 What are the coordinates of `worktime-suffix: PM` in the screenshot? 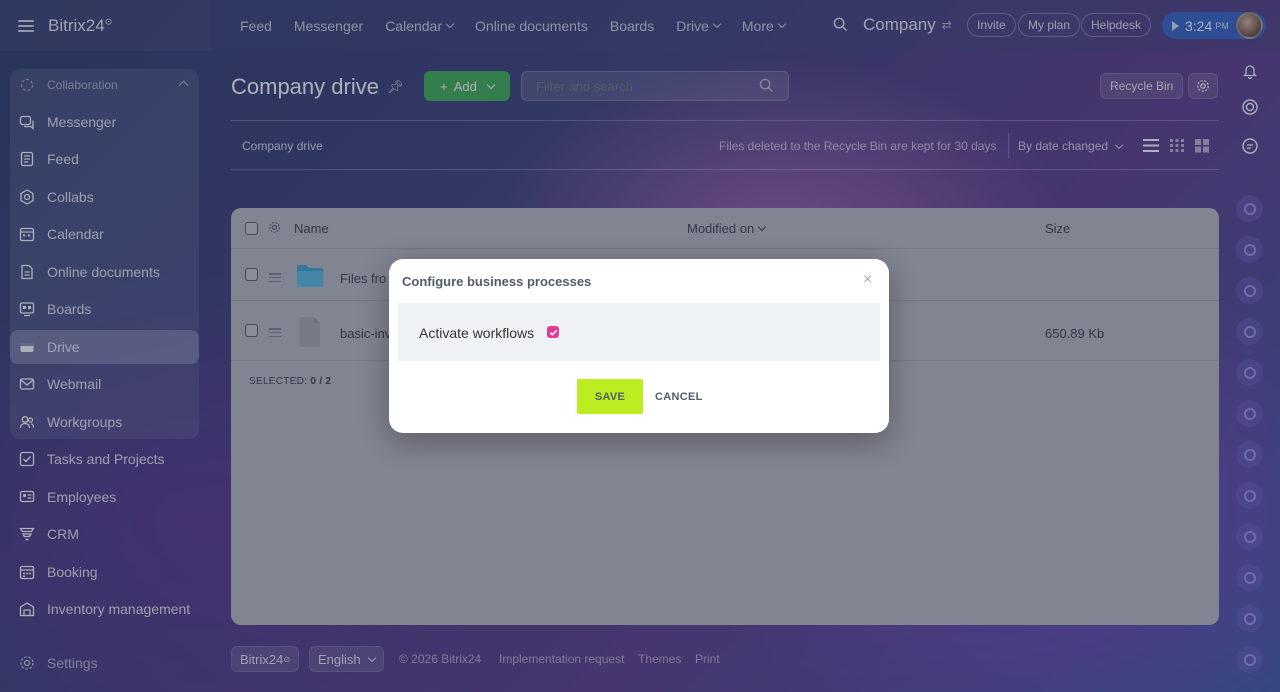 It's located at (1222, 25).